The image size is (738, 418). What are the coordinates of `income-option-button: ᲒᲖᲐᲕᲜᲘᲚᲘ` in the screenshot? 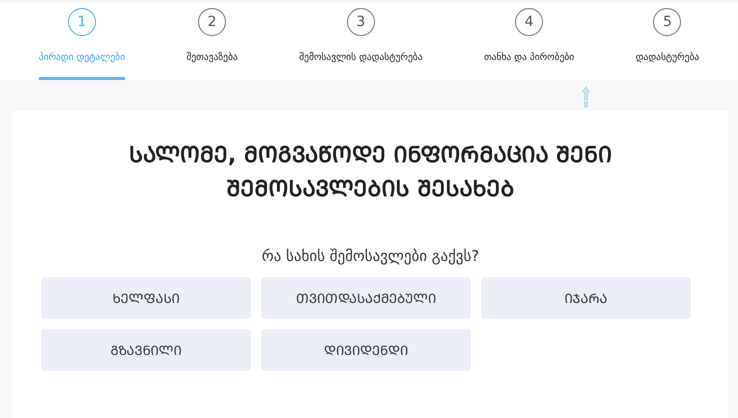 It's located at (146, 350).